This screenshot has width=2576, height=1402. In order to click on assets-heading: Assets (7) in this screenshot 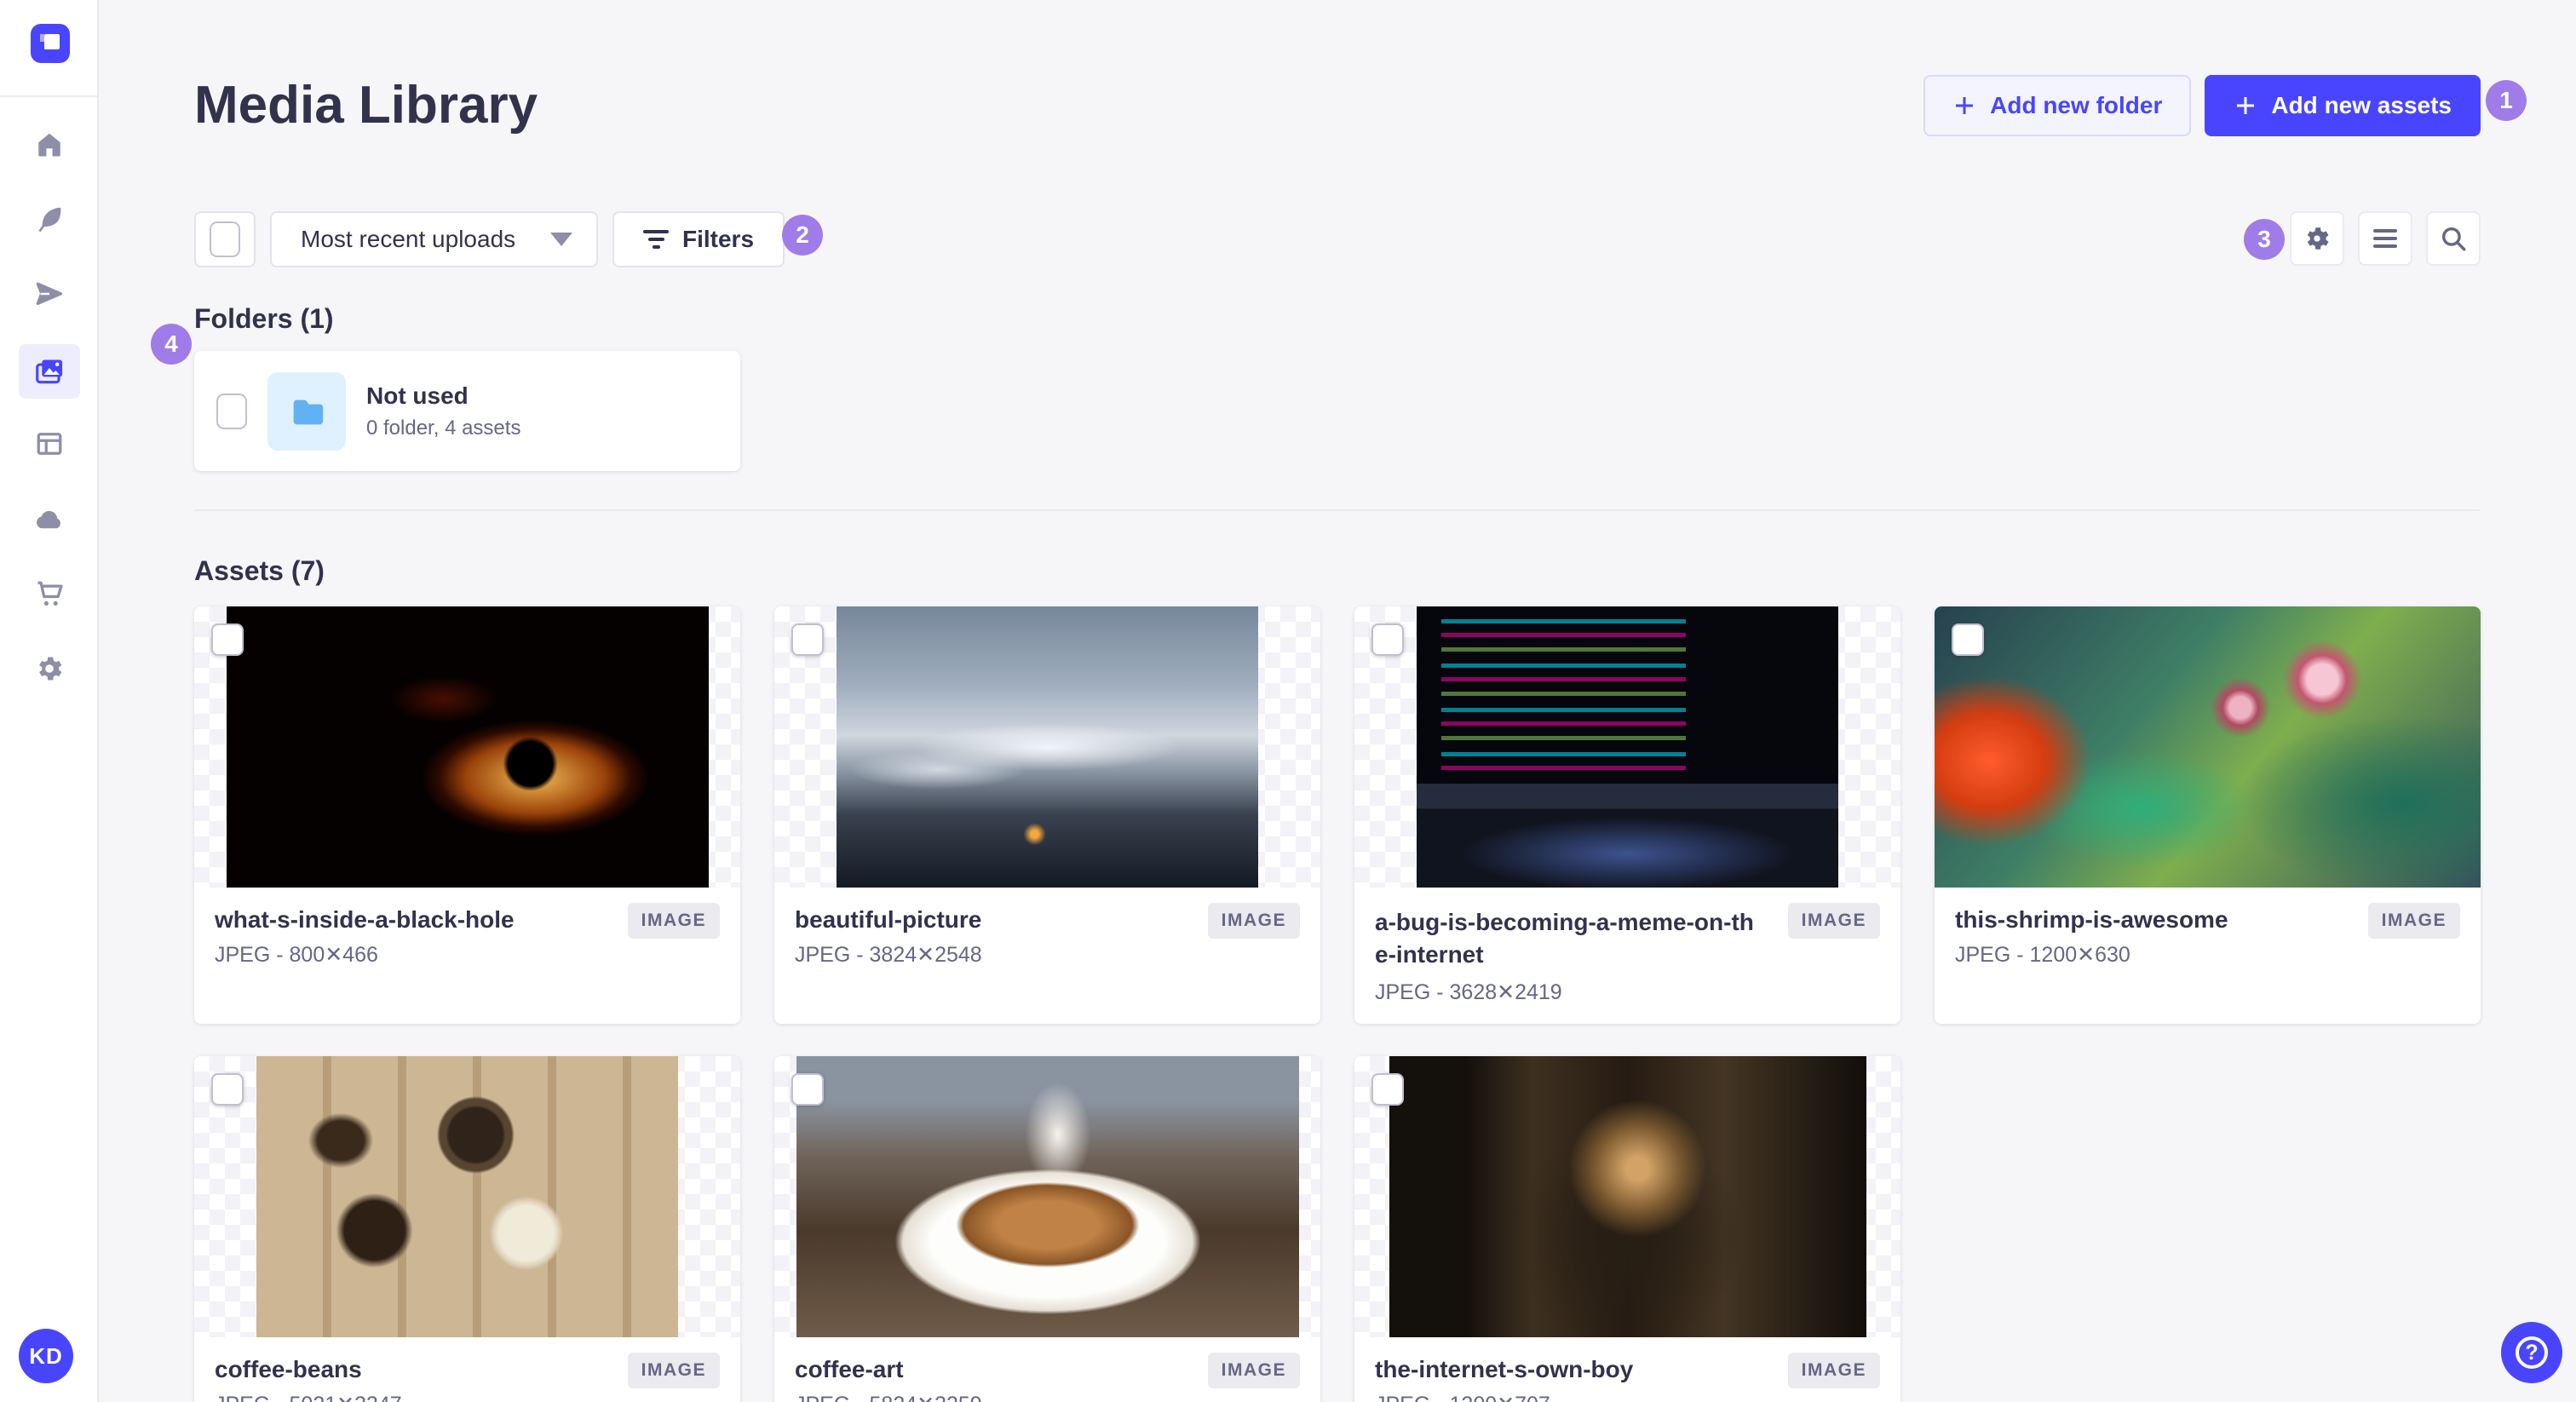, I will do `click(260, 570)`.